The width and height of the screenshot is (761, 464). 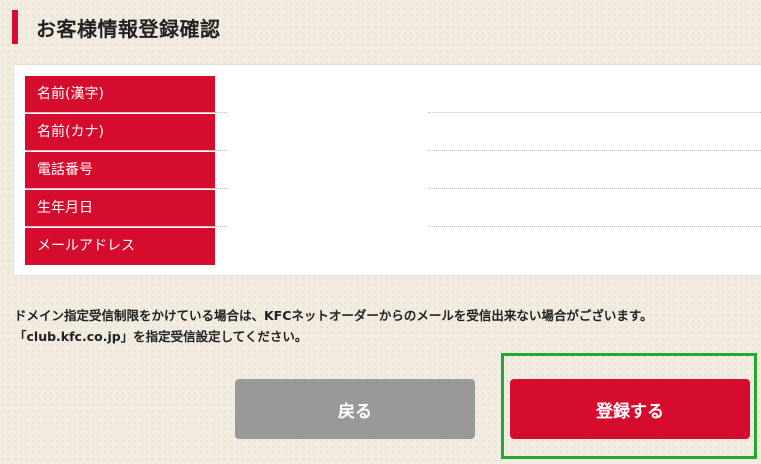 I want to click on row-birthdate: 生年月日, so click(x=393, y=209).